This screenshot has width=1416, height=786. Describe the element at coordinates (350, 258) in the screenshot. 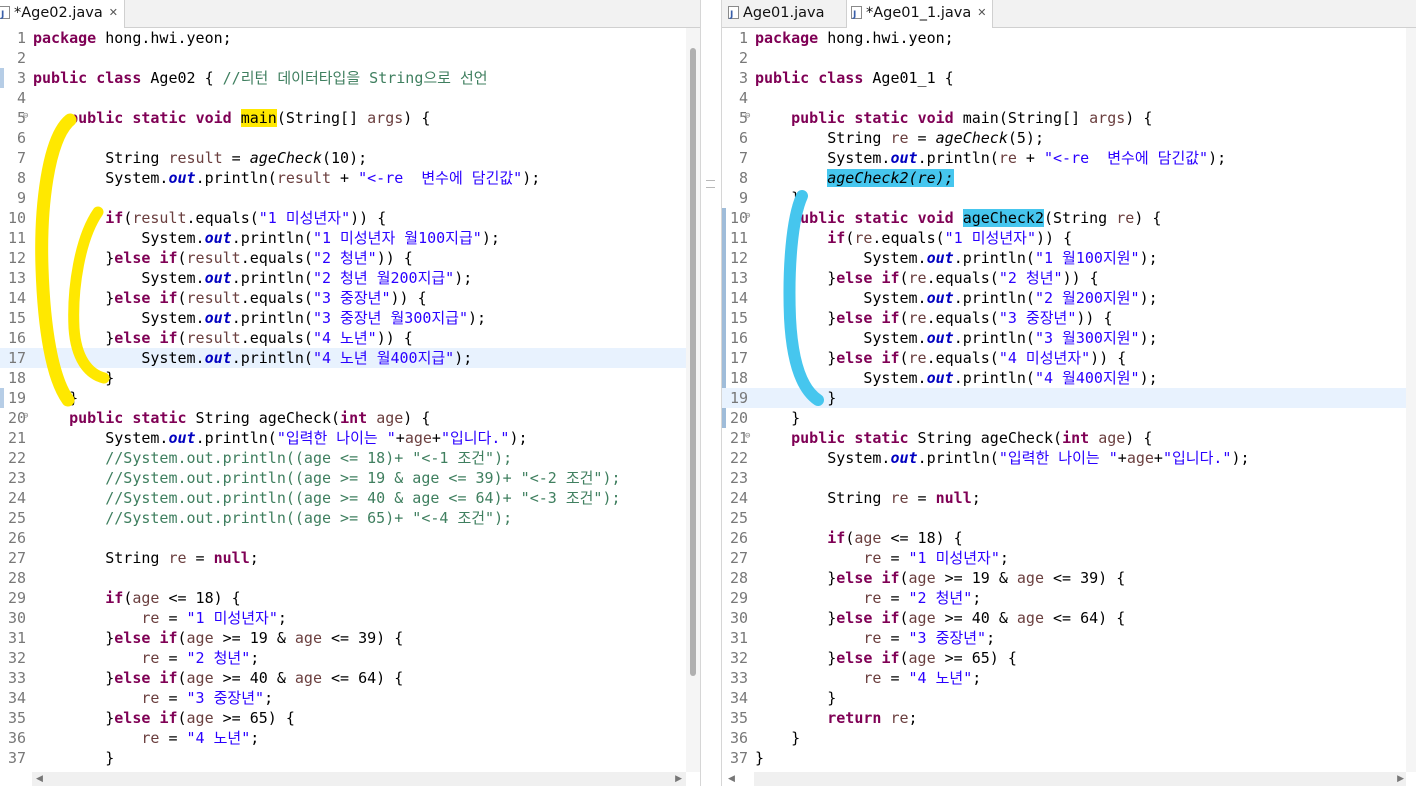

I see `code-line: 12 }else if(result.equals("2 청년")) {` at that location.